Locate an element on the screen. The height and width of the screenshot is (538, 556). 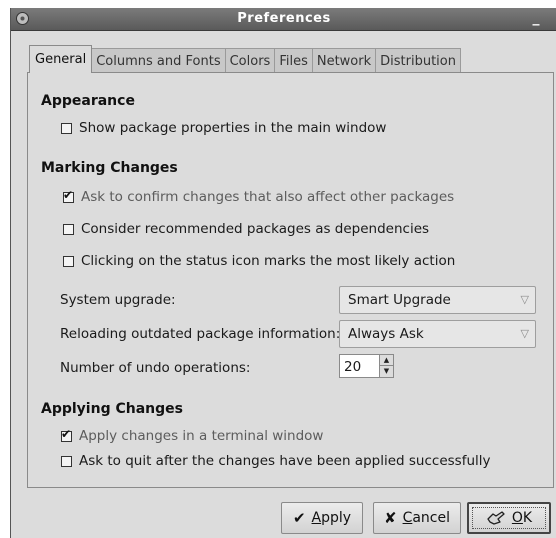
minimize-button: _ is located at coordinates (536, 18).